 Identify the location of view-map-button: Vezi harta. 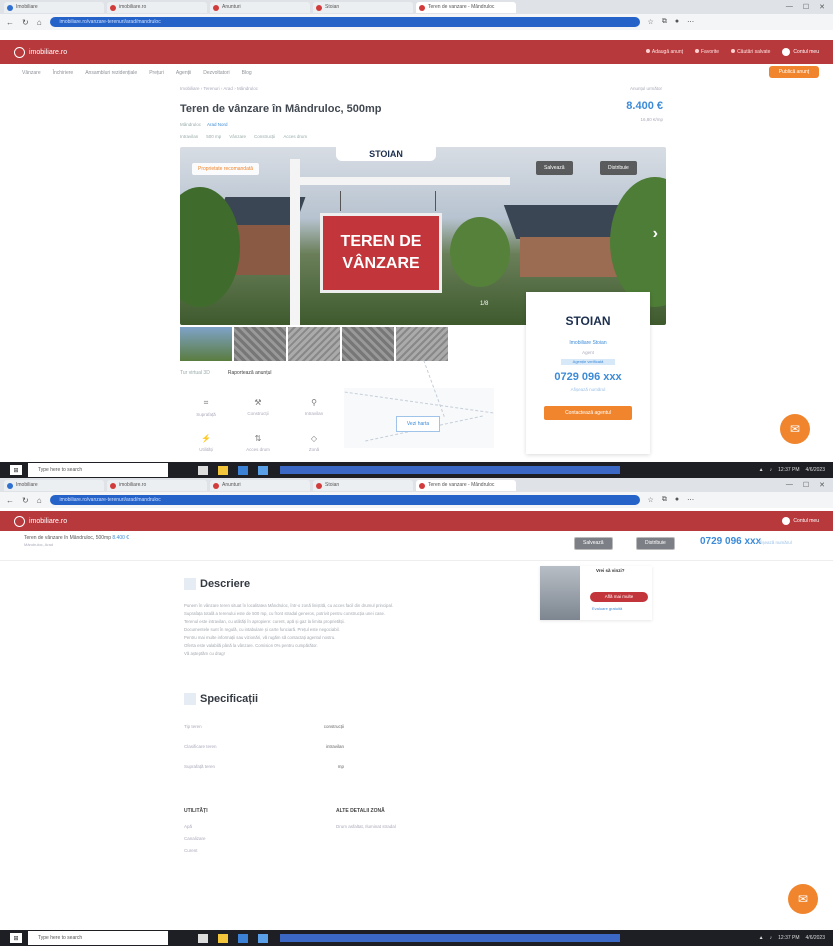
(418, 424).